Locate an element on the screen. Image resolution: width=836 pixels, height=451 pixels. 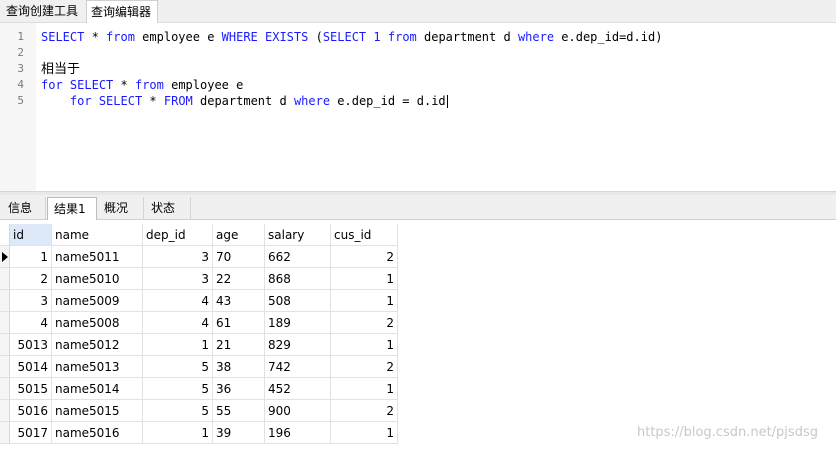
table-cell: 452 is located at coordinates (298, 389).